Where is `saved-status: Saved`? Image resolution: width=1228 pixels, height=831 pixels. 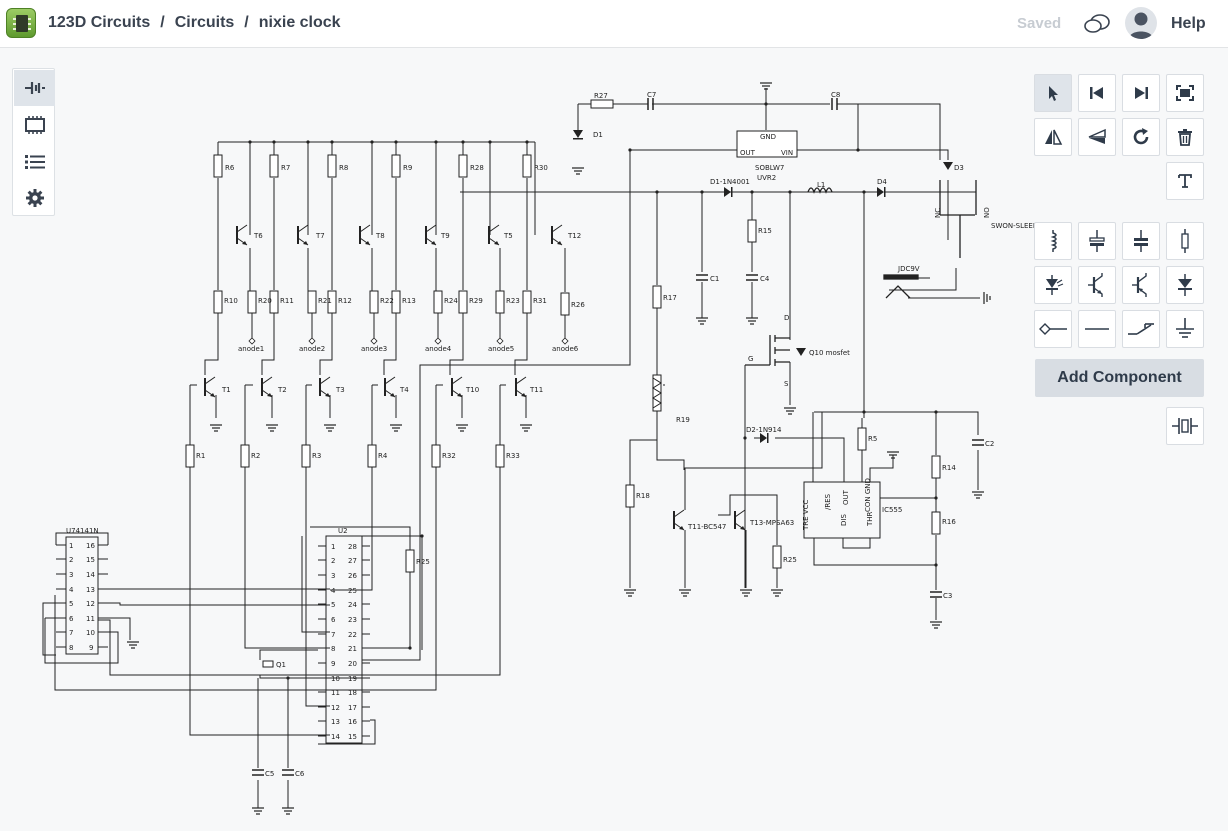 saved-status: Saved is located at coordinates (1039, 23).